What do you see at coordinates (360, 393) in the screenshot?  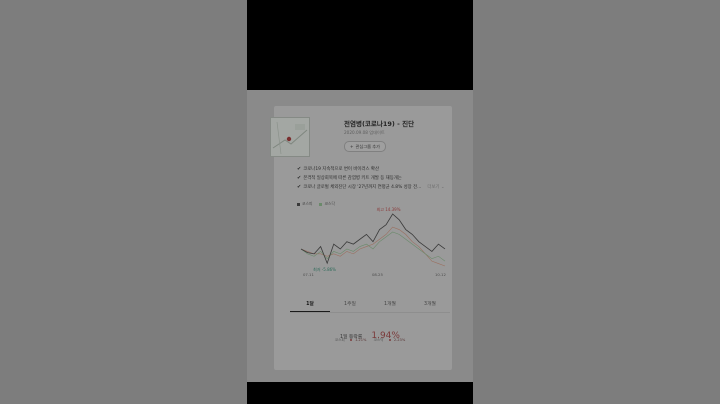 I see `letterbox-bottom` at bounding box center [360, 393].